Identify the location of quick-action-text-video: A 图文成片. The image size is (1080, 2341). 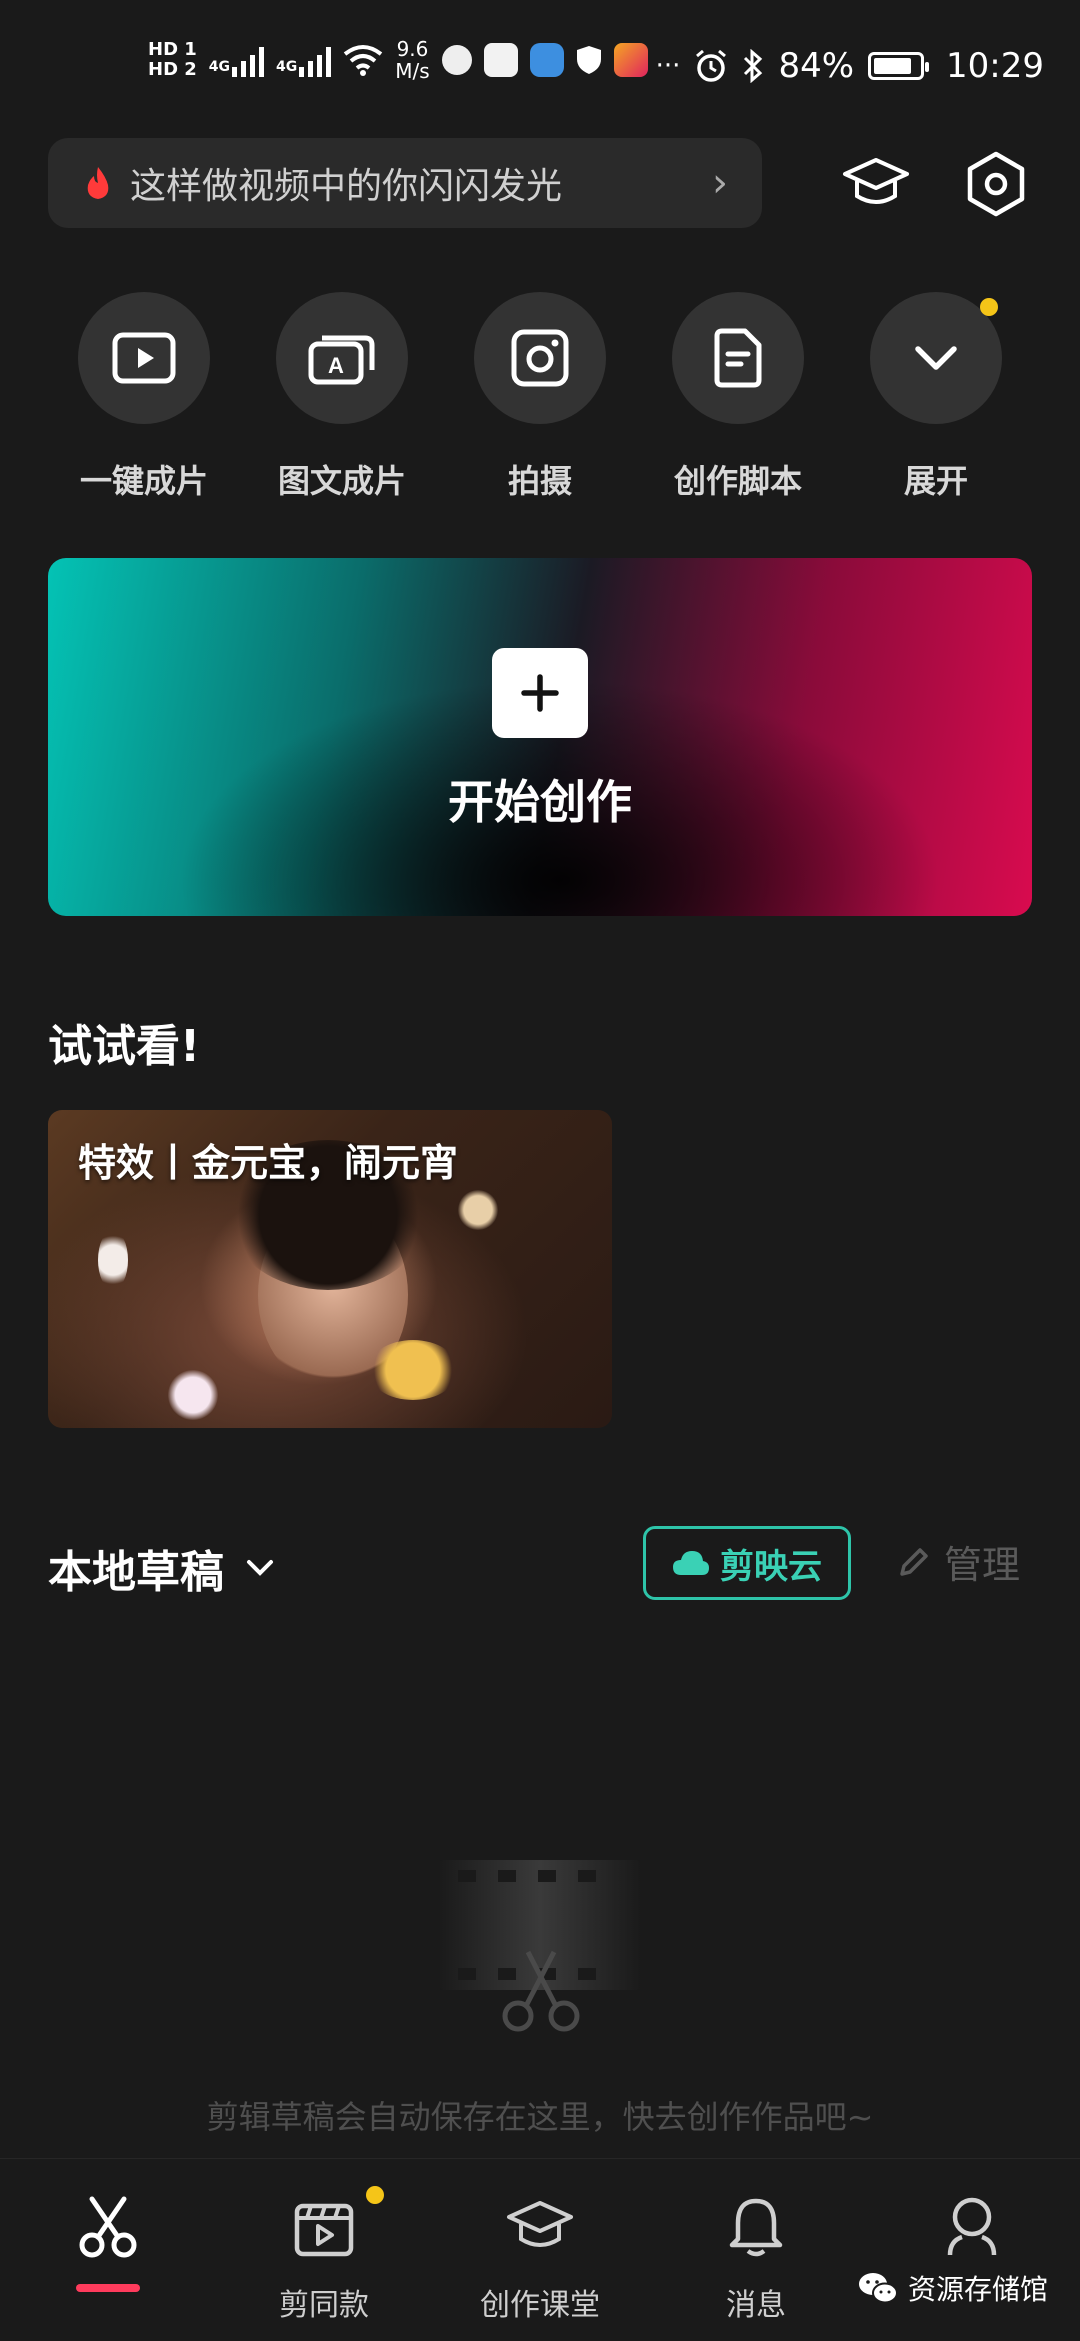
(342, 397).